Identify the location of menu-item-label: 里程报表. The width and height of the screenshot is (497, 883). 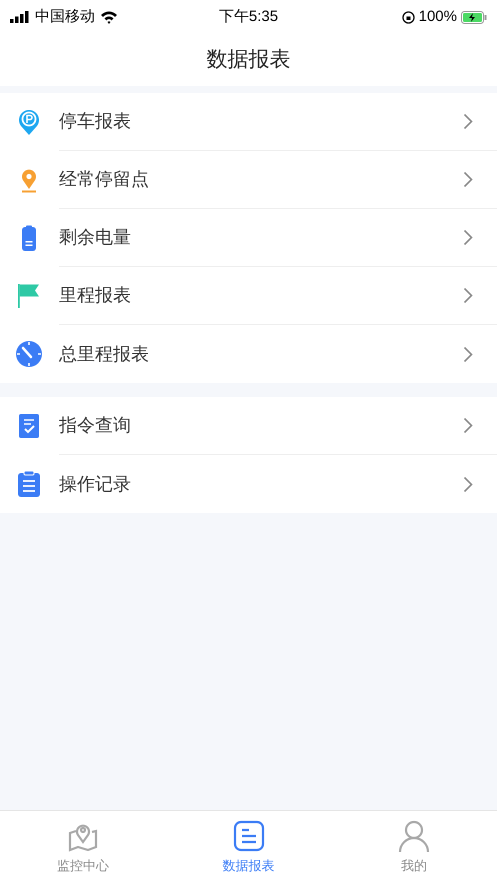
(95, 295).